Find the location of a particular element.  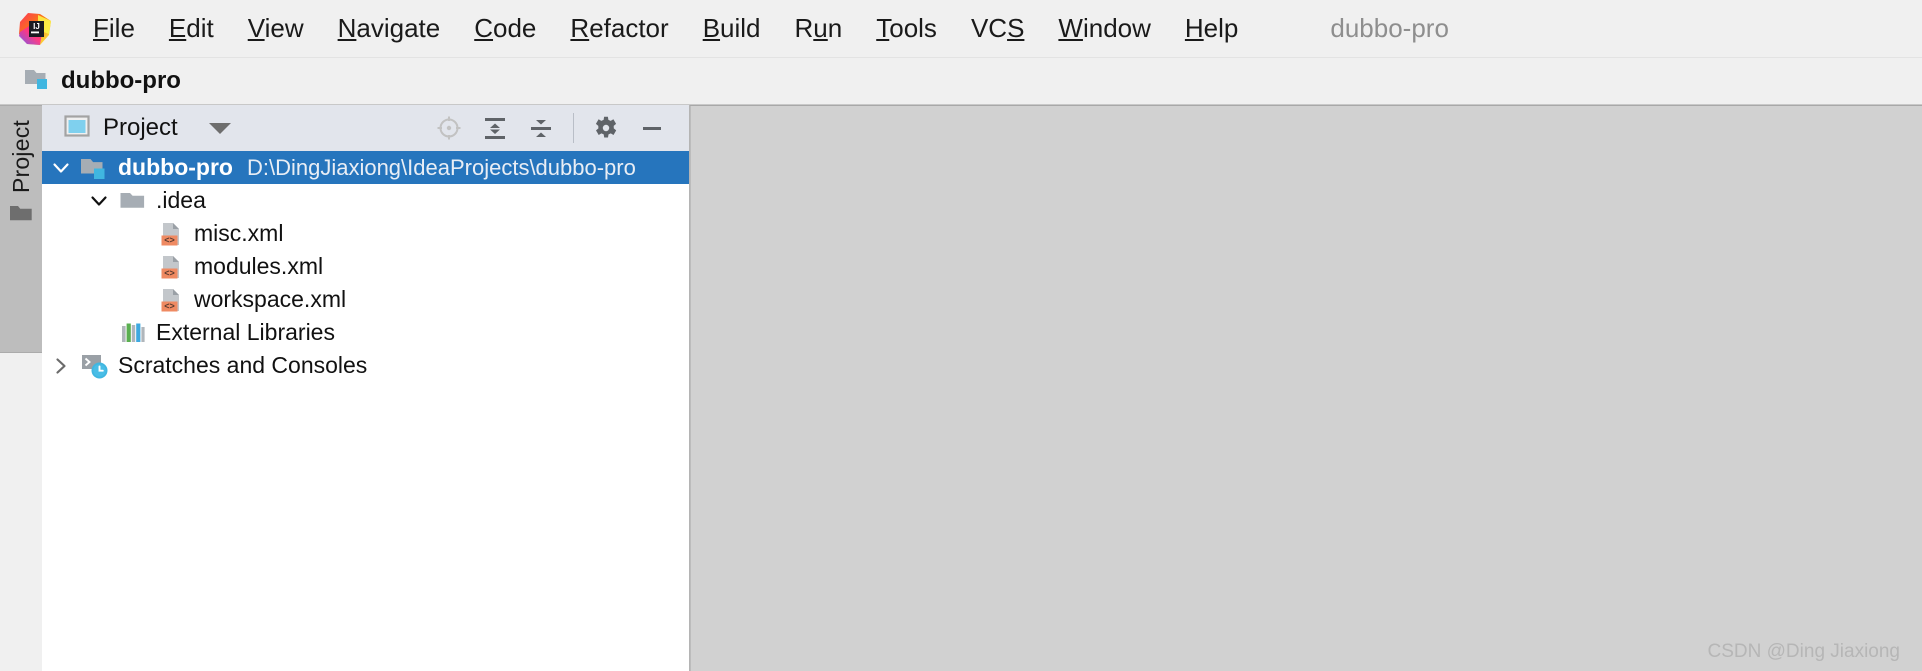

collapse-all-button is located at coordinates (541, 128).